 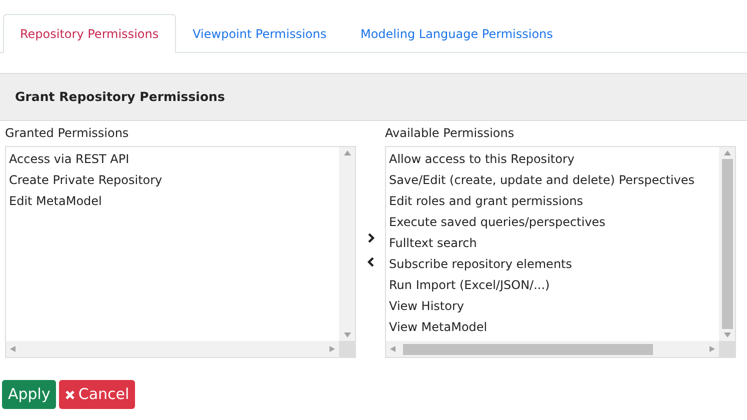 I want to click on list-item: Access via REST API, so click(x=69, y=159).